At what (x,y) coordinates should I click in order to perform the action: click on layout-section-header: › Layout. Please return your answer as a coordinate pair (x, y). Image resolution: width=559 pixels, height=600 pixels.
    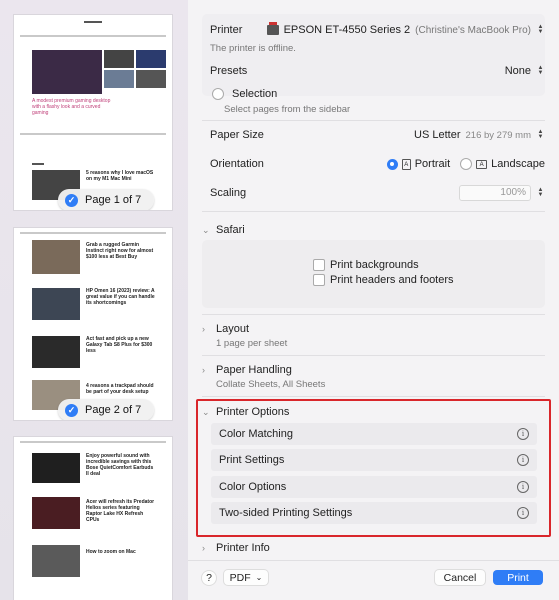
    Looking at the image, I should click on (373, 329).